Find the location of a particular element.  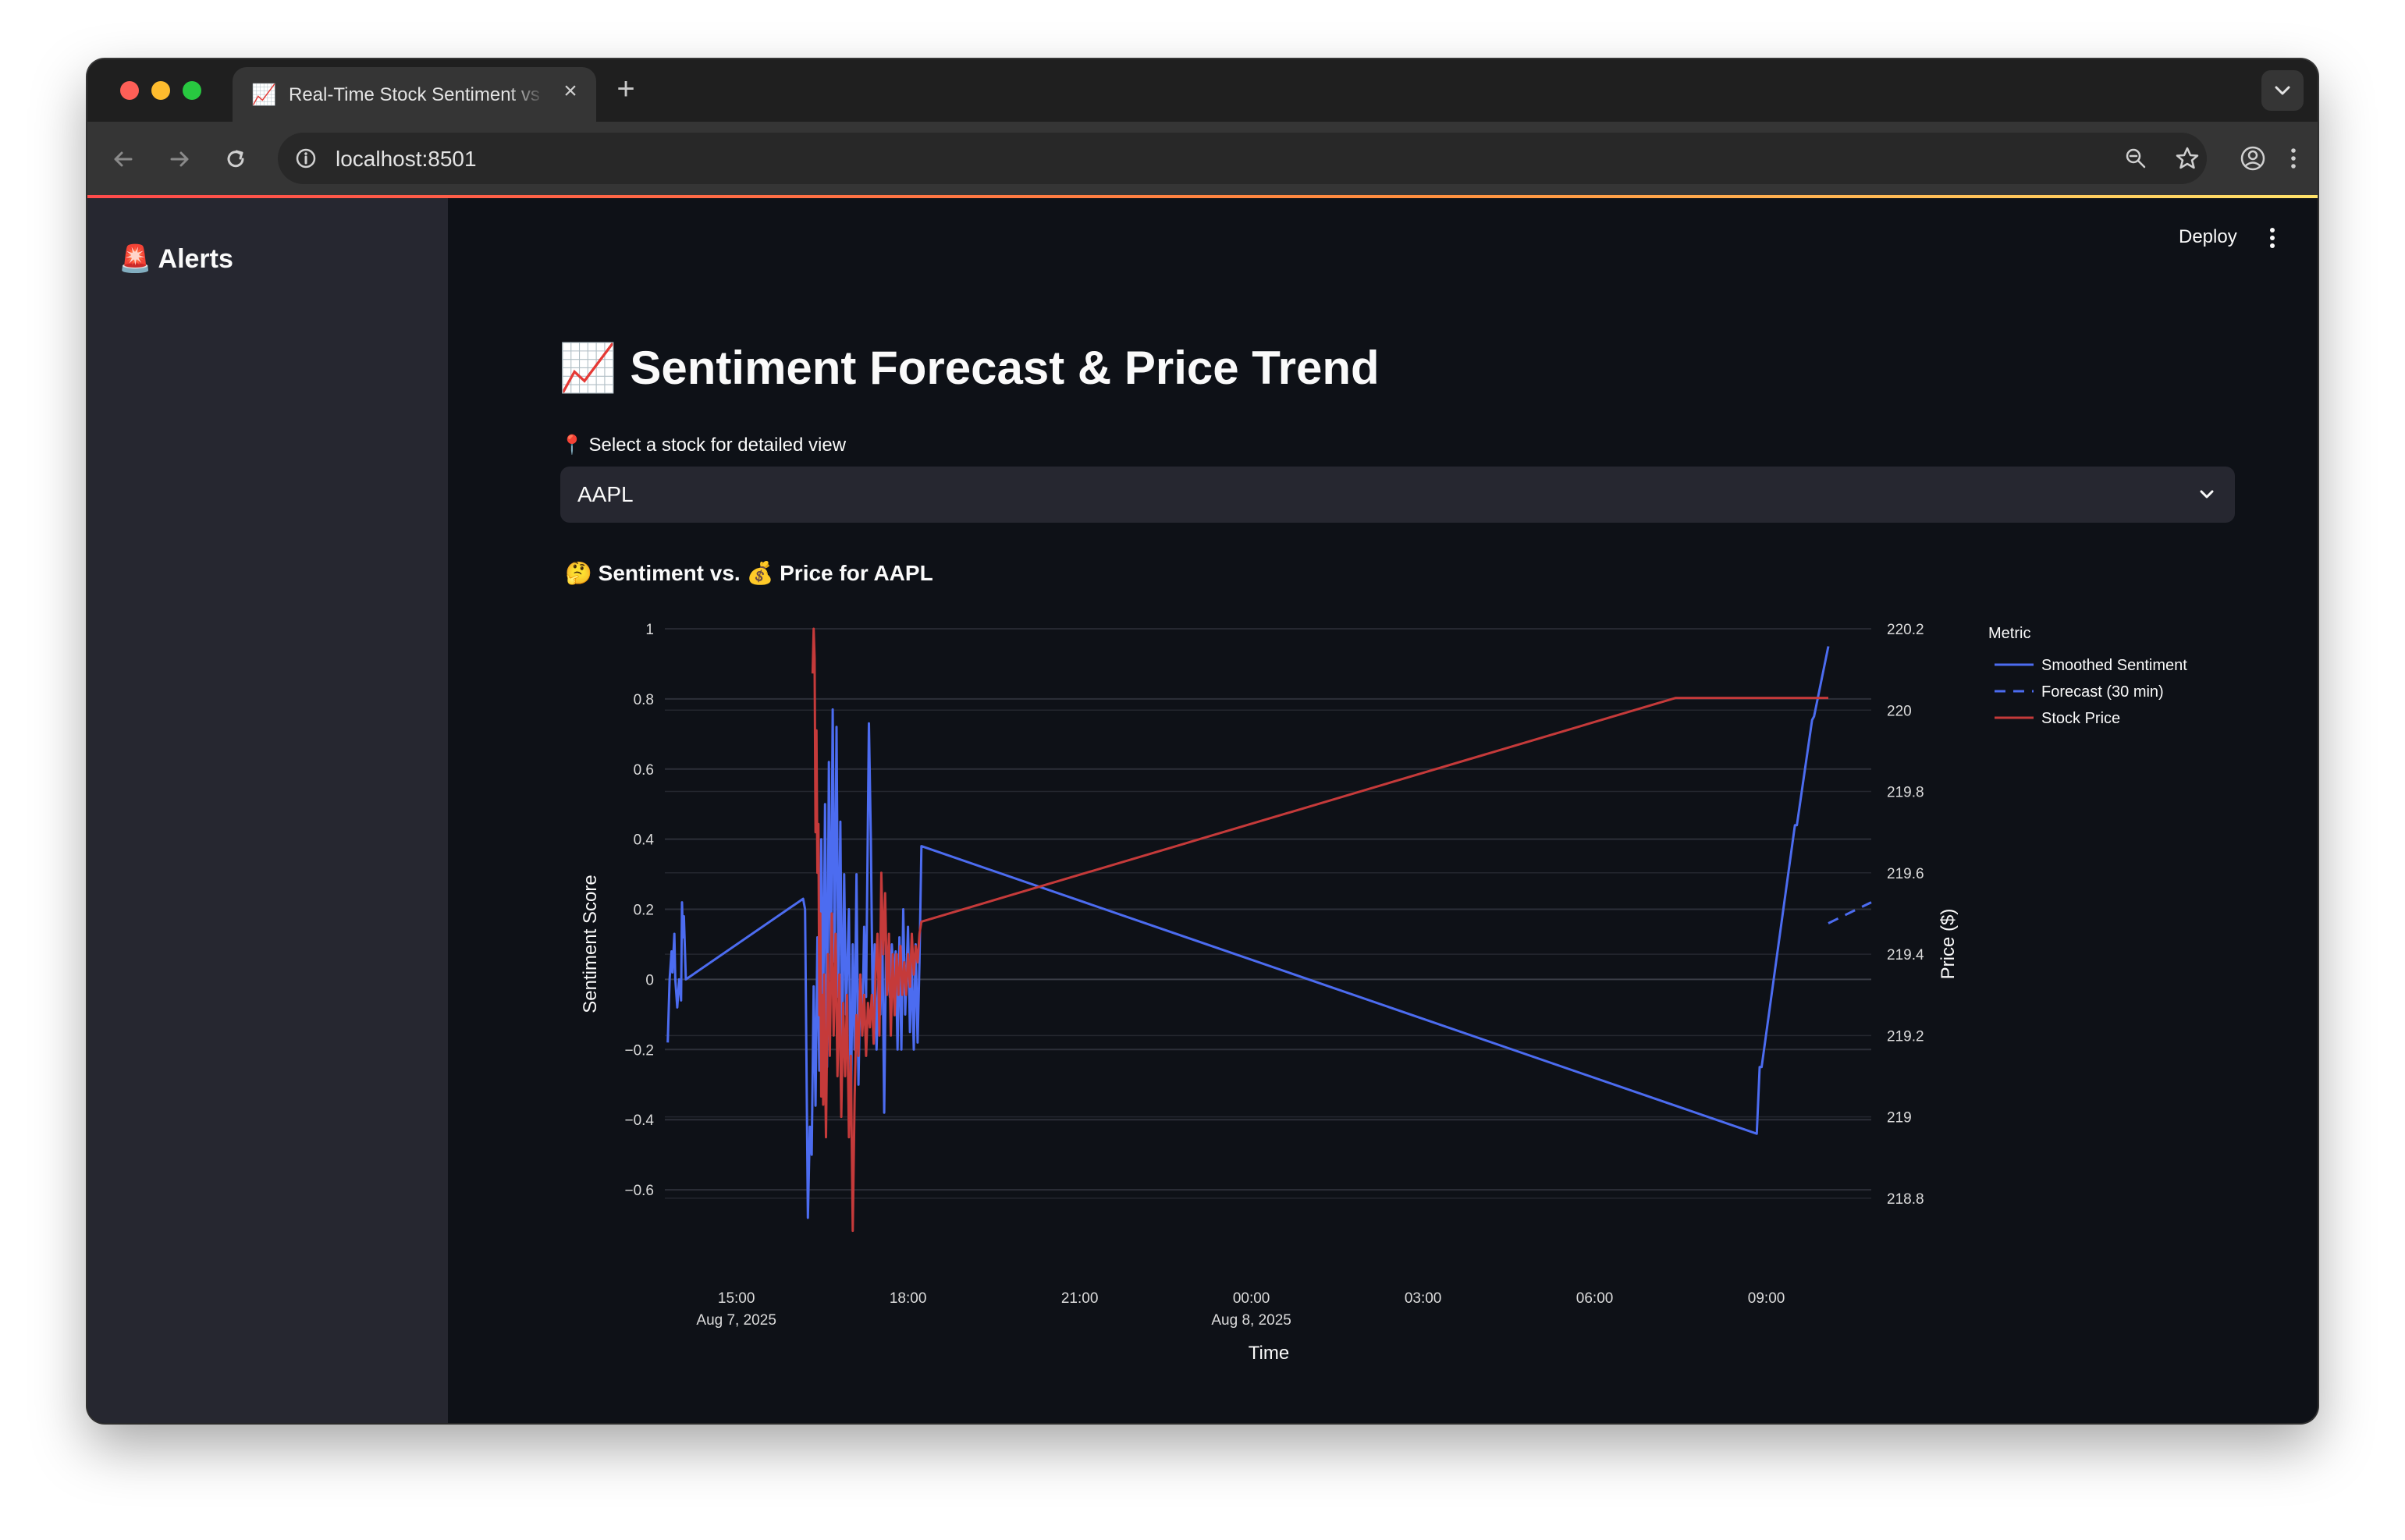

y-tick-label: 0 is located at coordinates (649, 980).